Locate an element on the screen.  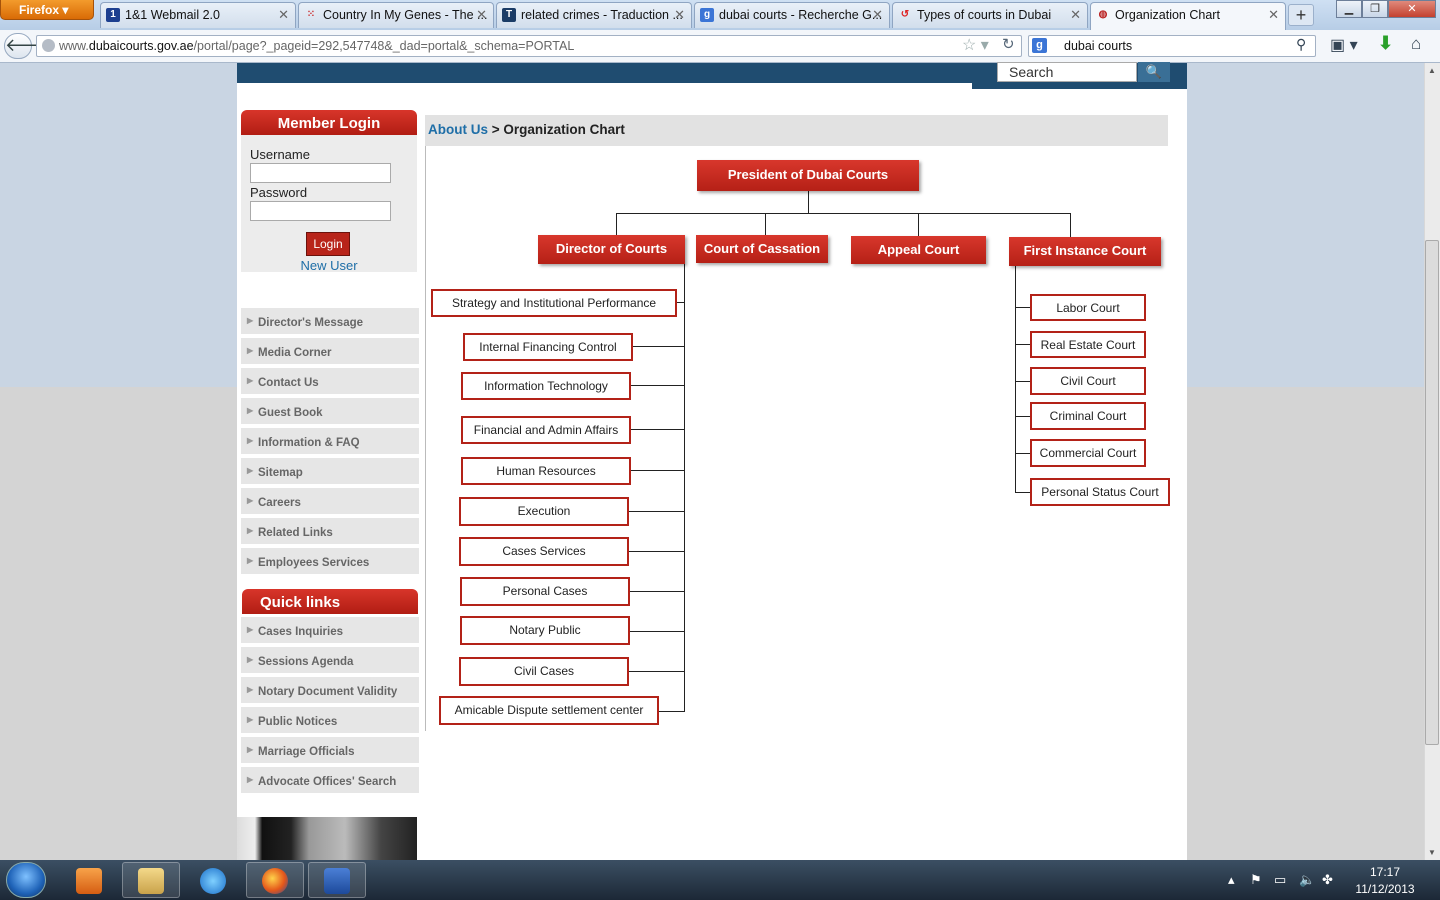
site-identity-icon is located at coordinates (48, 45).